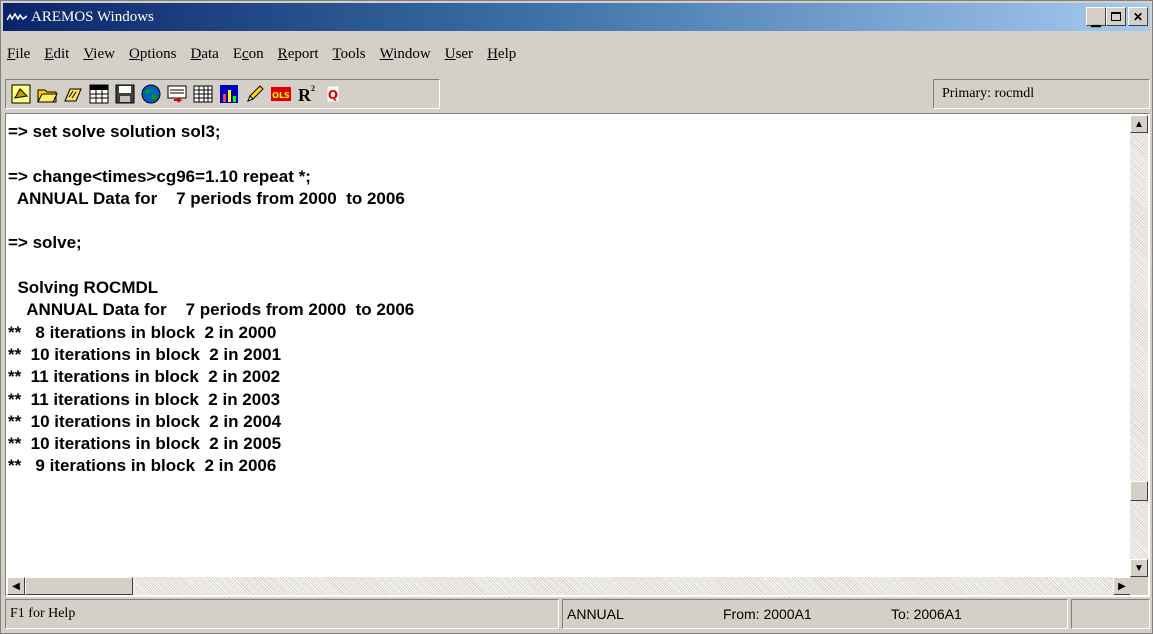 Image resolution: width=1153 pixels, height=634 pixels. I want to click on vertical-scroll-thumb, so click(1139, 491).